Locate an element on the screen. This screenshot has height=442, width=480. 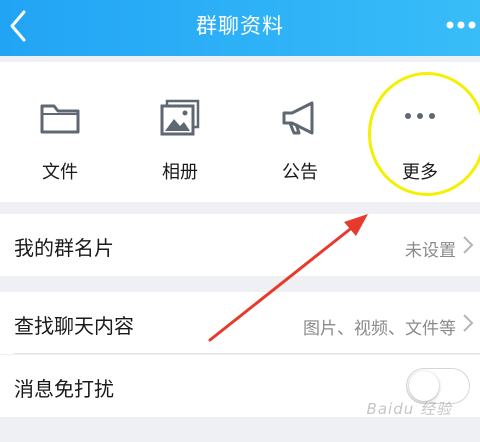
toggle-knob is located at coordinates (424, 386).